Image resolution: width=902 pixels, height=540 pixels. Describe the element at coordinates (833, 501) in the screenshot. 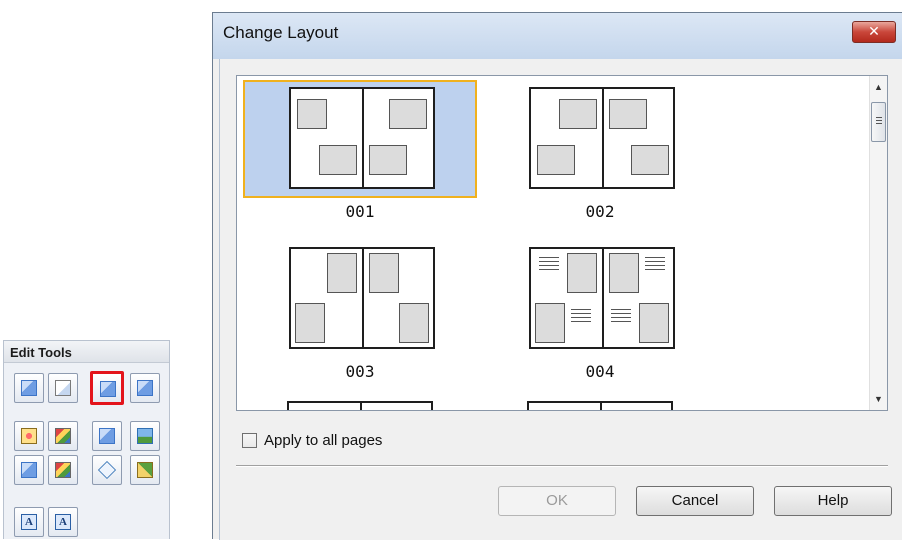

I see `help-button: Help` at that location.